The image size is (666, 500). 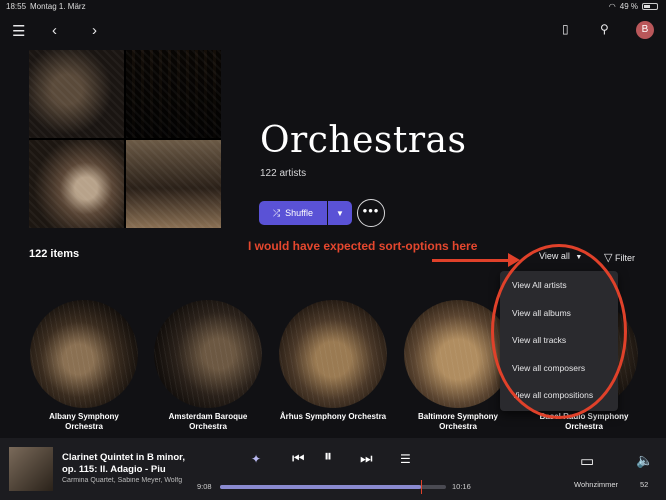 I want to click on status-right: ◠ 49 %, so click(x=633, y=6).